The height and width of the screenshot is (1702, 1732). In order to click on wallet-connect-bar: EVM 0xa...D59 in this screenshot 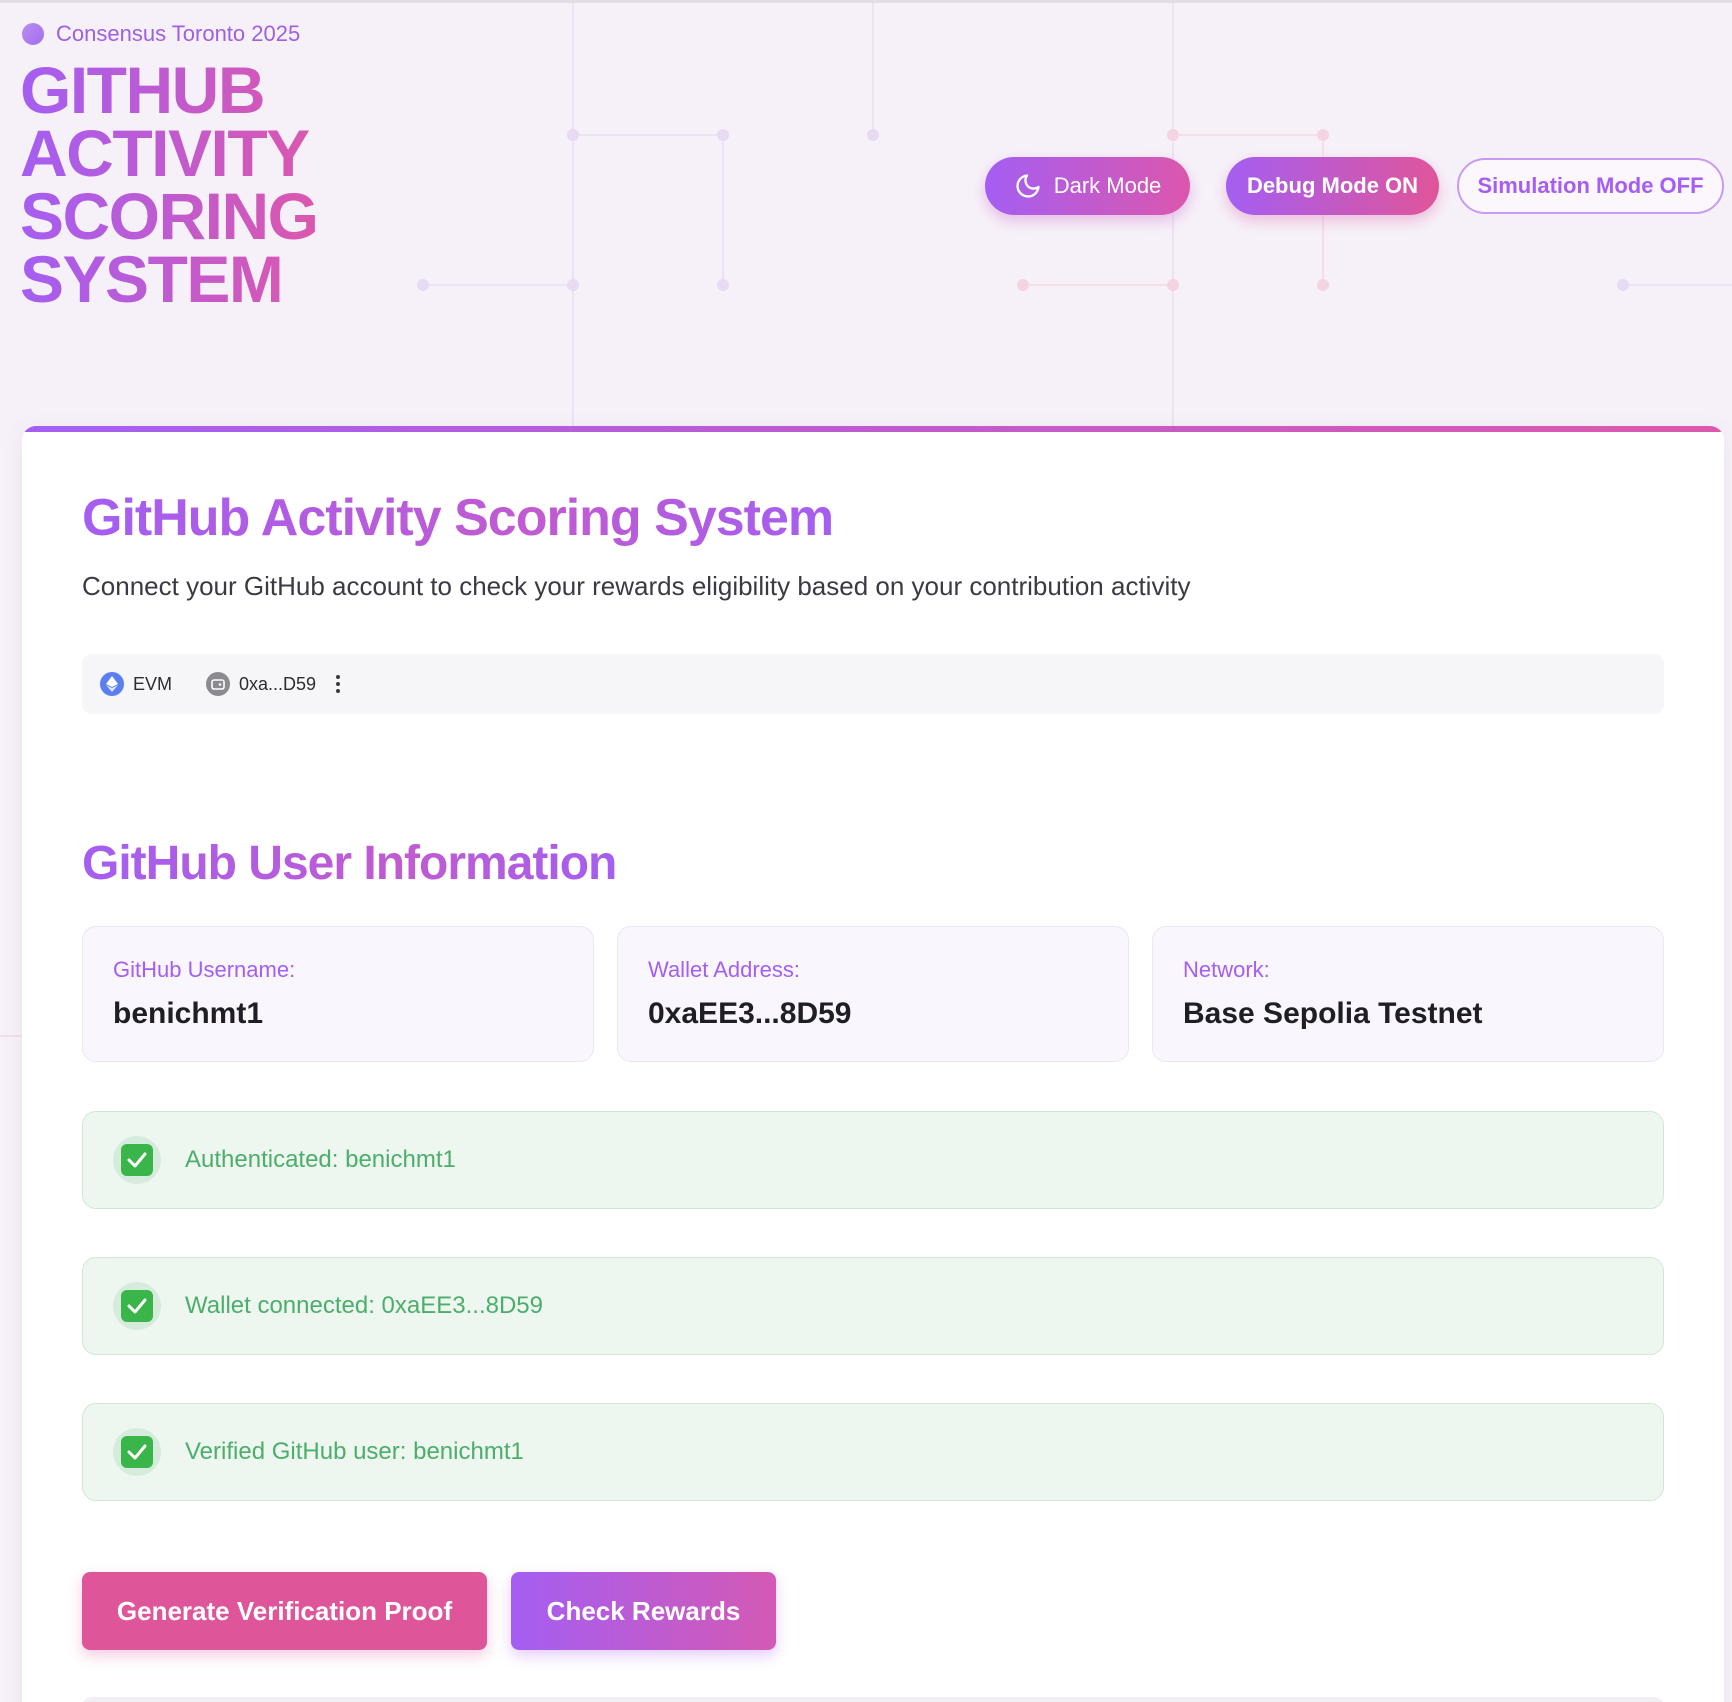, I will do `click(873, 684)`.